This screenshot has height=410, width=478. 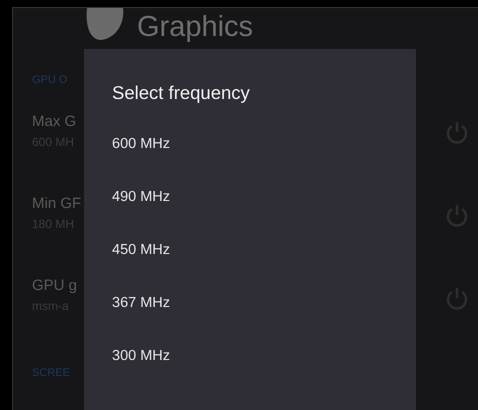 I want to click on frequency-option: 450 MHz, so click(x=141, y=250).